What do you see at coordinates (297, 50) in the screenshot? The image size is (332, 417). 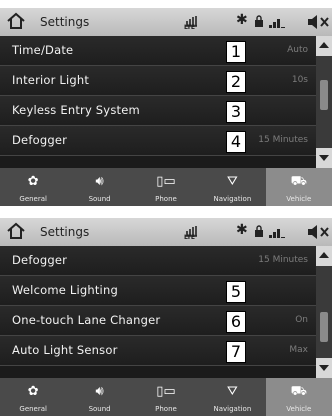 I see `row-value: Auto` at bounding box center [297, 50].